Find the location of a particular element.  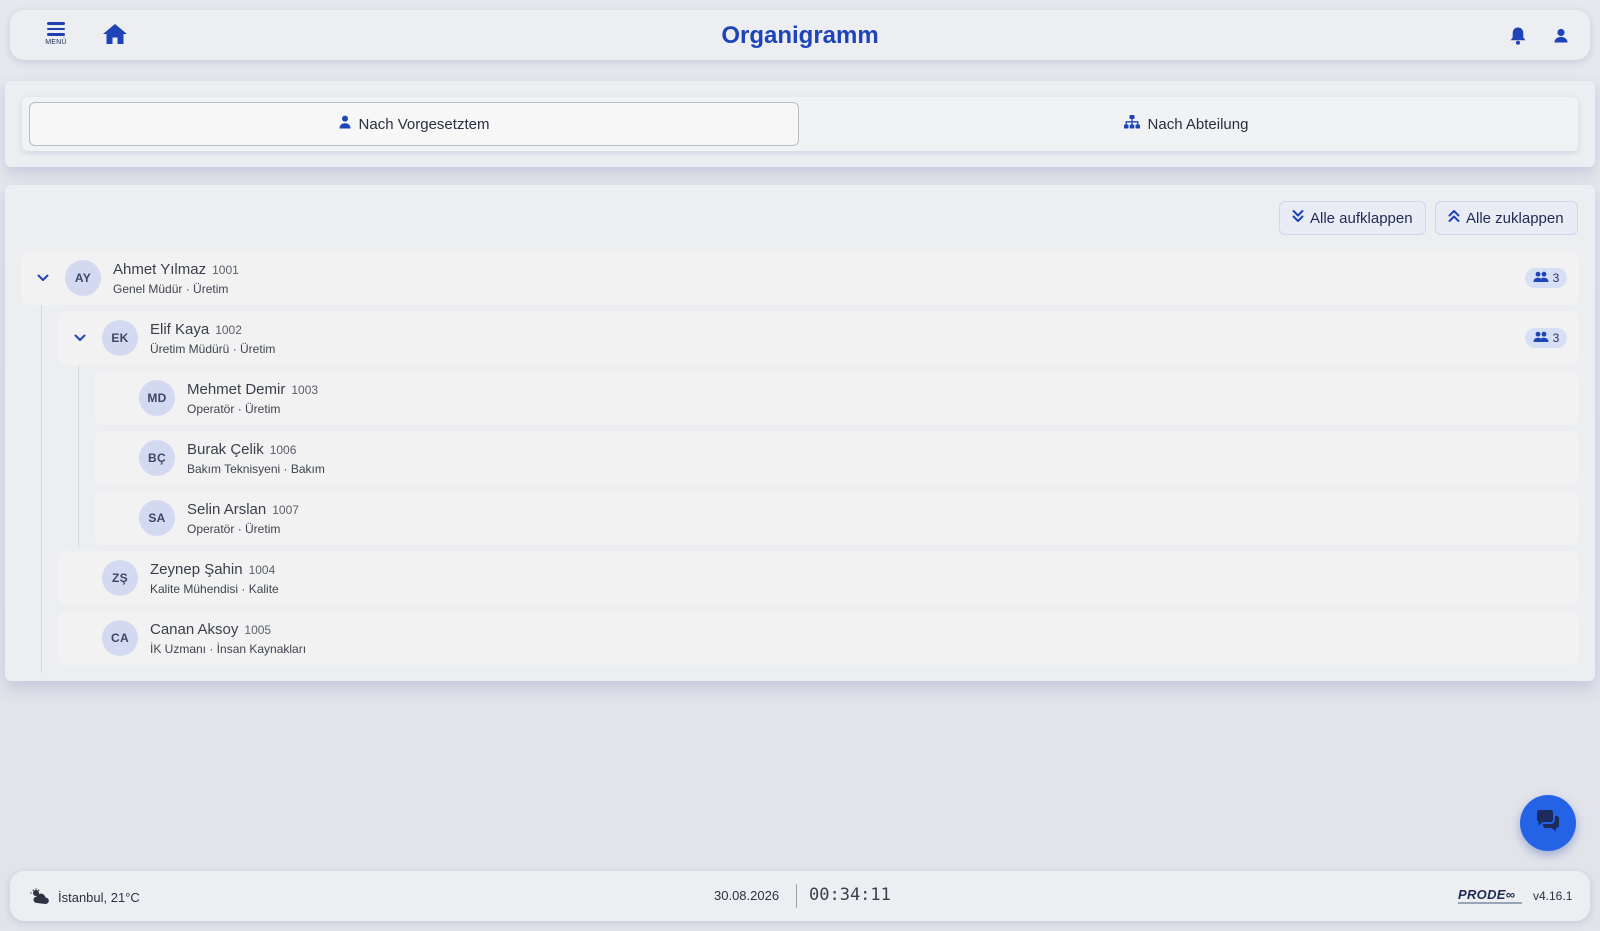

employee-name-line: Elif Kaya 1002 is located at coordinates (196, 329).